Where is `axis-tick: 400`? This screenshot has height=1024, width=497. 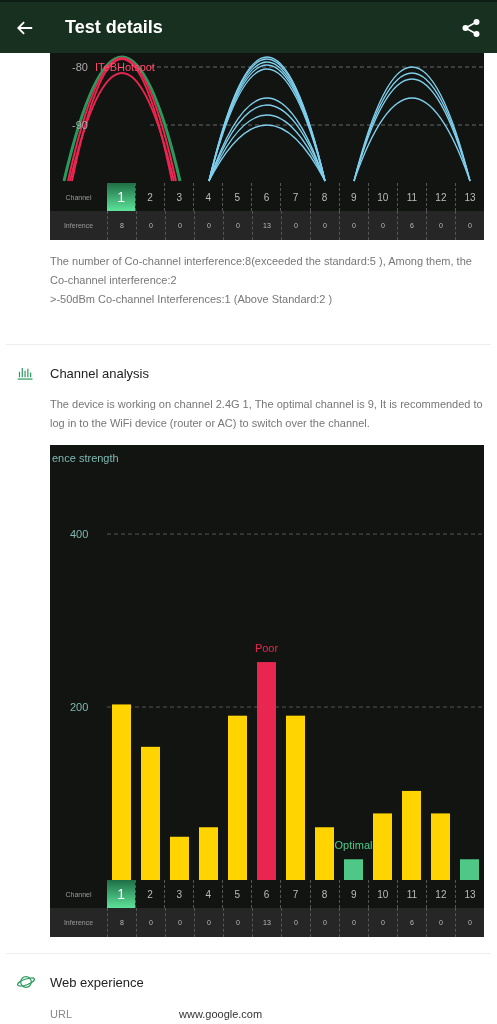
axis-tick: 400 is located at coordinates (79, 534).